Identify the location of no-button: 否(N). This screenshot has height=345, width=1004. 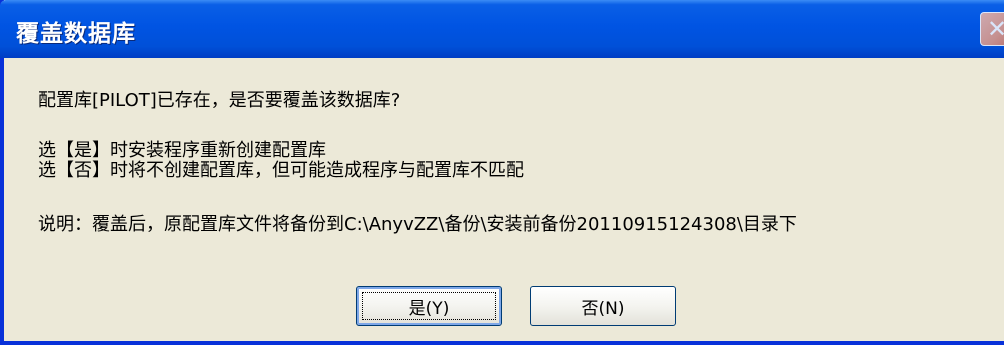
(603, 306).